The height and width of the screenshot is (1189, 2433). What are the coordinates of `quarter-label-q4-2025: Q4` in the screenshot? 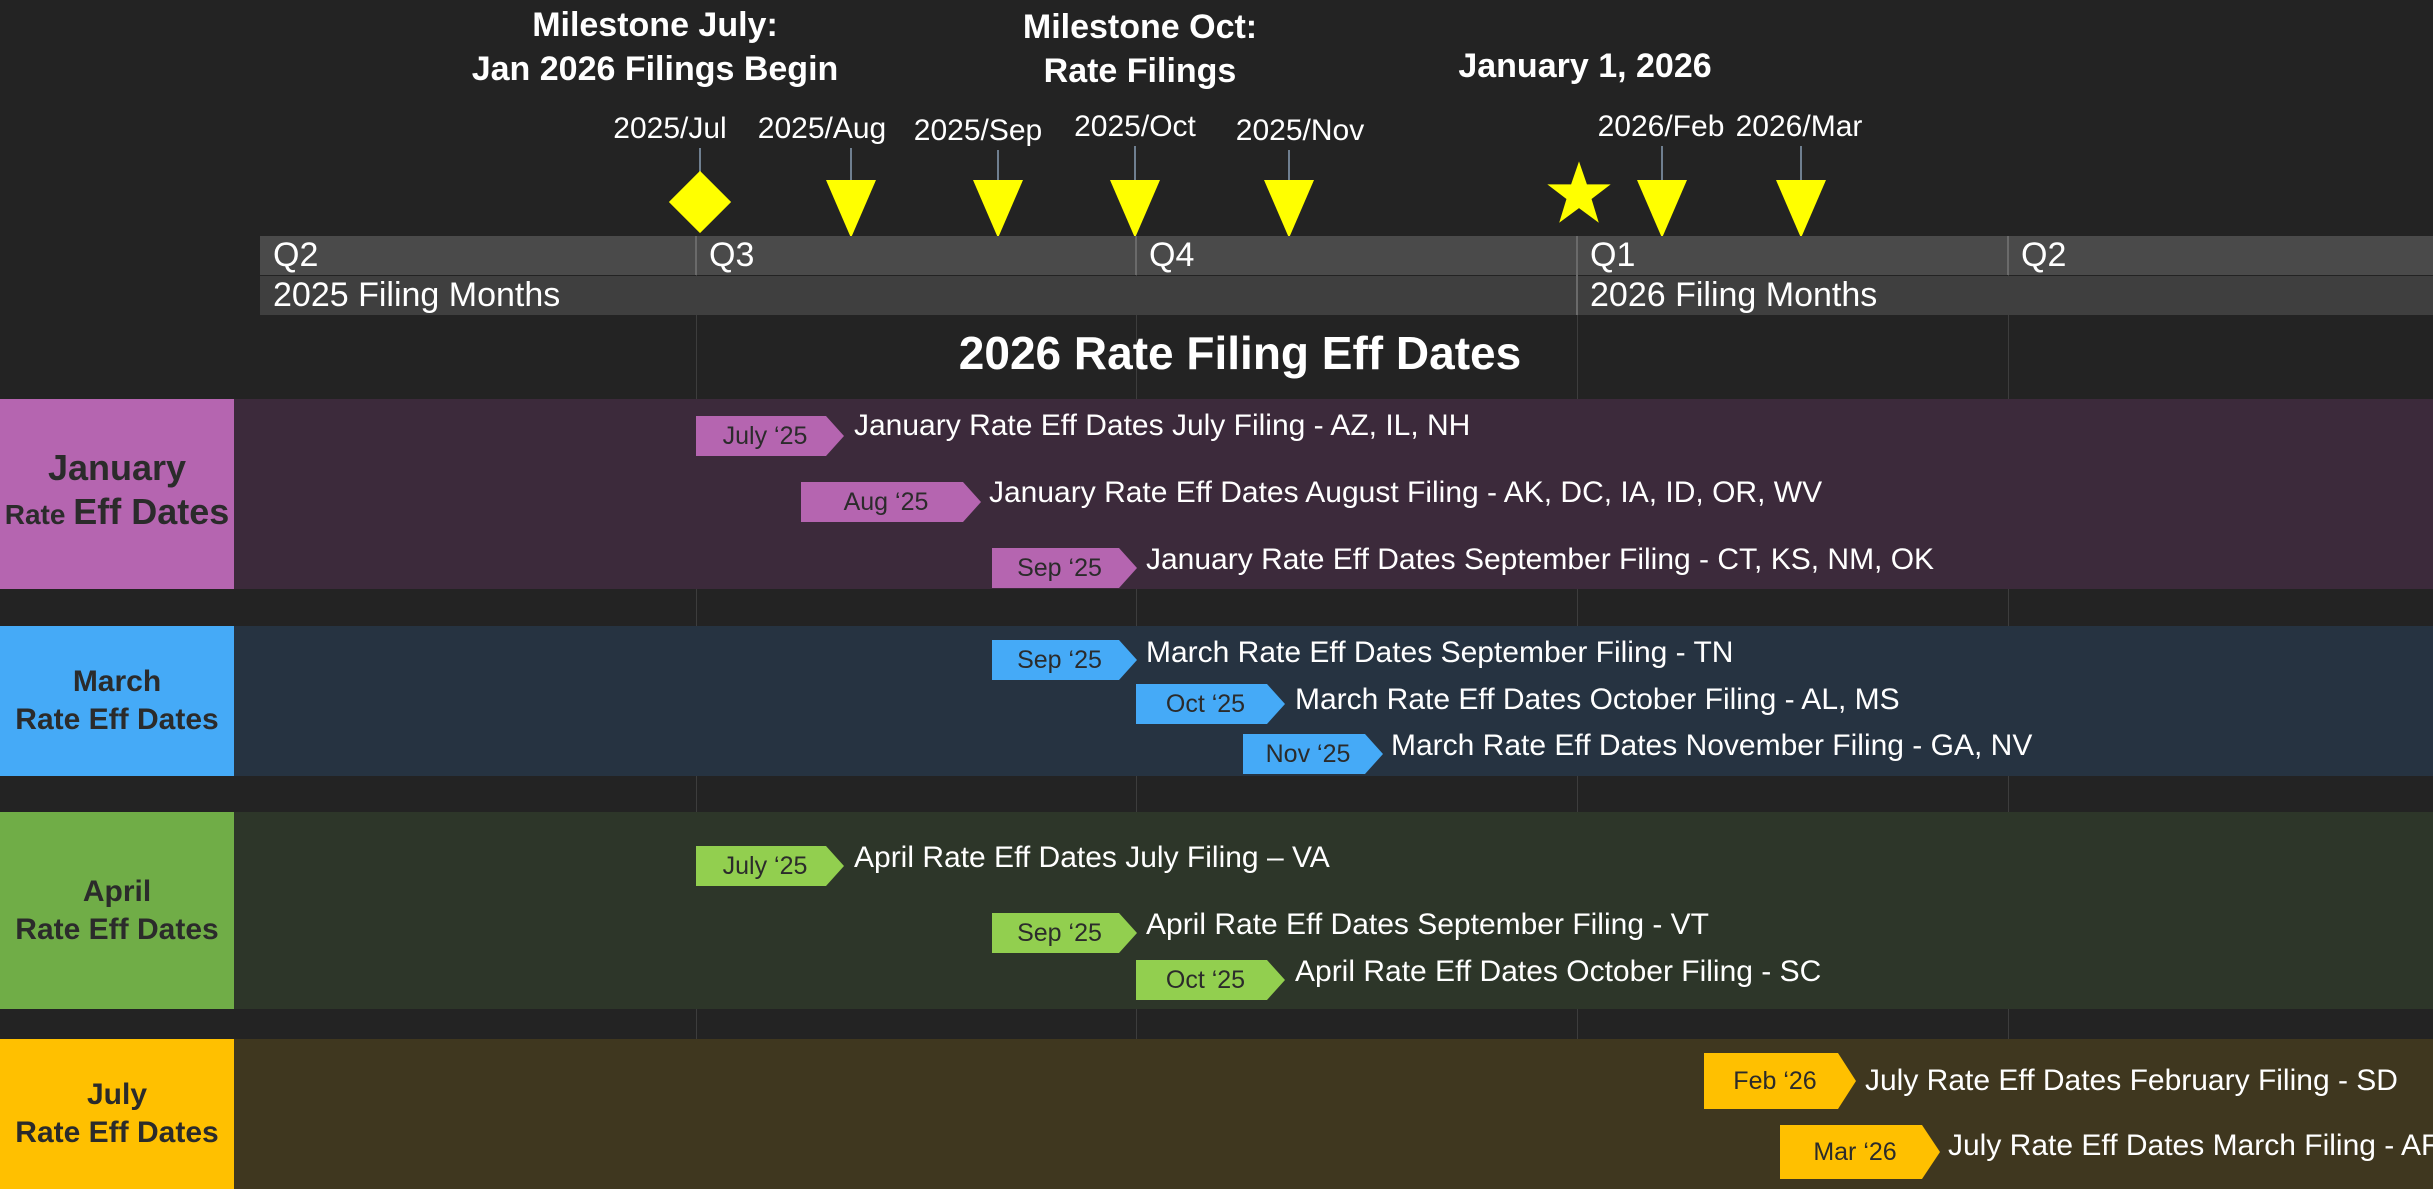 It's located at (1172, 255).